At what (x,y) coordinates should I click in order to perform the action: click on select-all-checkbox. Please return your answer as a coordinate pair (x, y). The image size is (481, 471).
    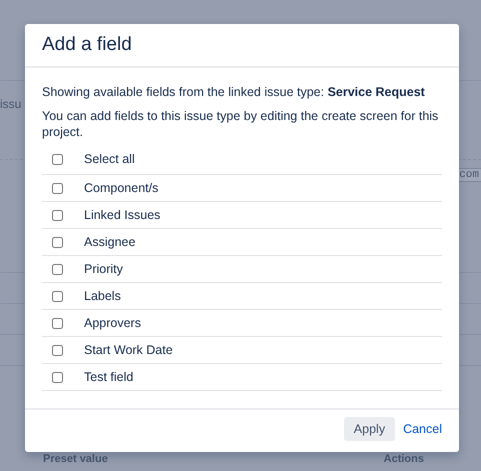
    Looking at the image, I should click on (57, 159).